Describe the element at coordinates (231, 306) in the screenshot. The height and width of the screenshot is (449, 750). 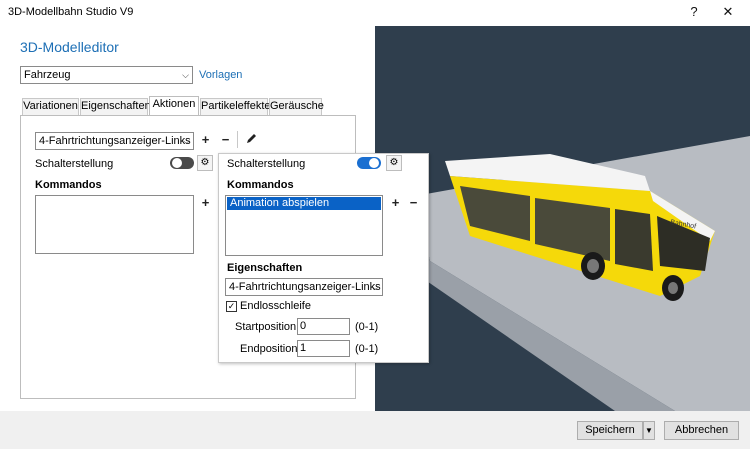
I see `loop-checkbox: ✓` at that location.